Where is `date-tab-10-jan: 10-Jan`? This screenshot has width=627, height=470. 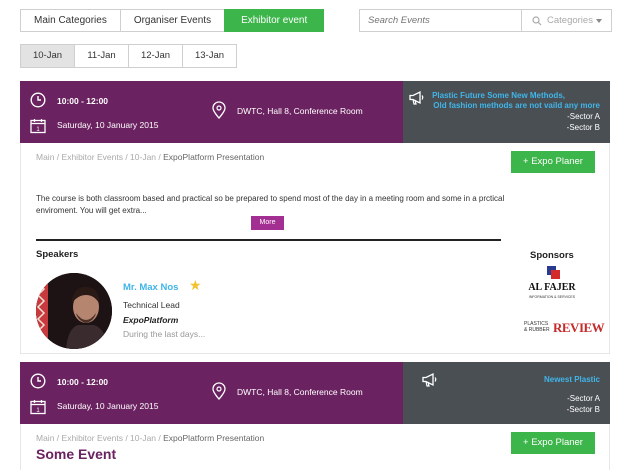
date-tab-10-jan: 10-Jan is located at coordinates (47, 56).